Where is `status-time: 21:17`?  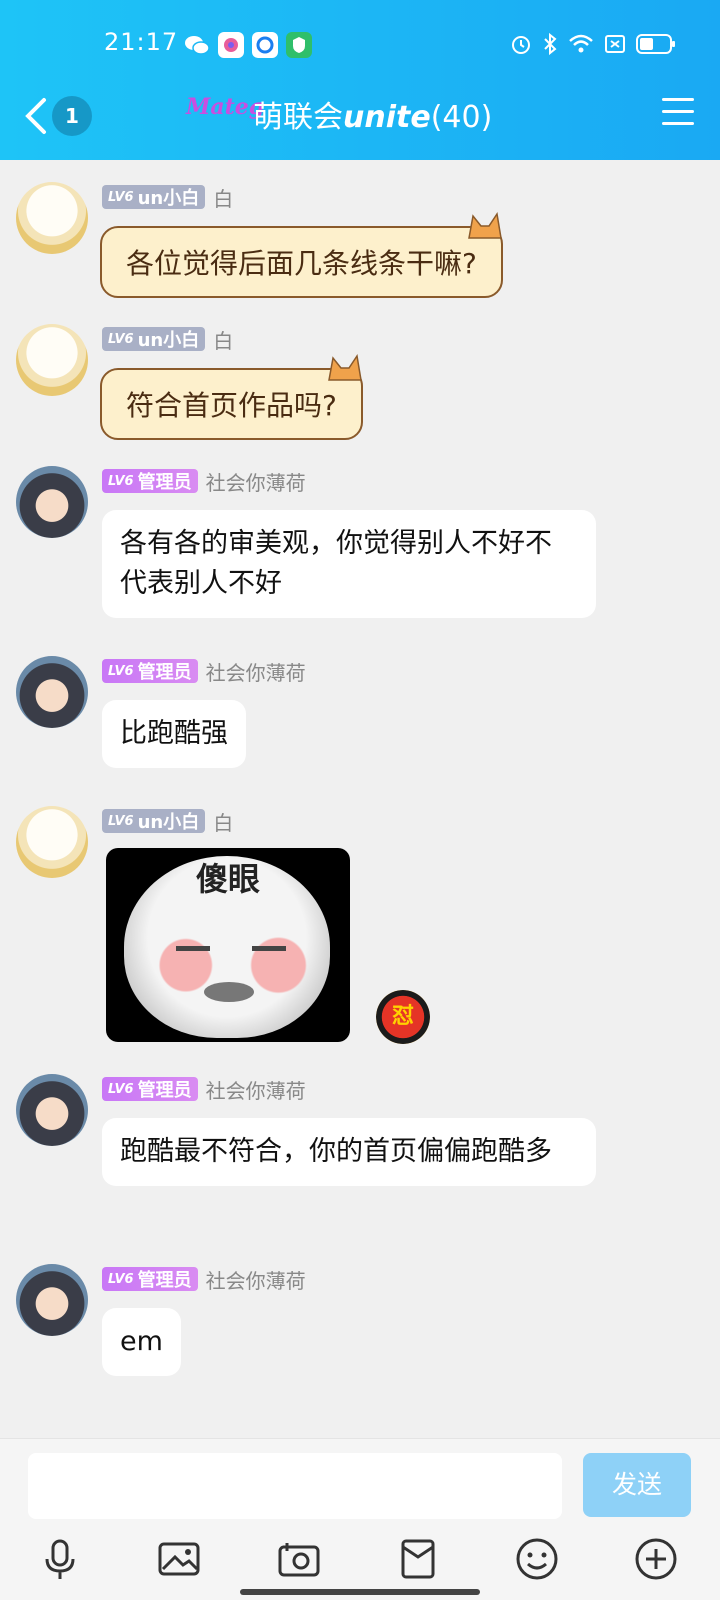 status-time: 21:17 is located at coordinates (141, 42).